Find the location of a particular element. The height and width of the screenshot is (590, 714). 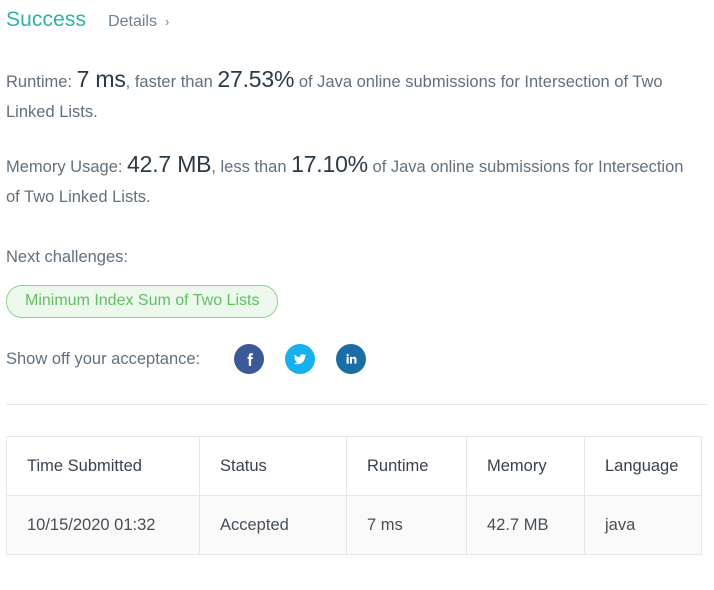

share-label: Show off your acceptance: is located at coordinates (103, 358).